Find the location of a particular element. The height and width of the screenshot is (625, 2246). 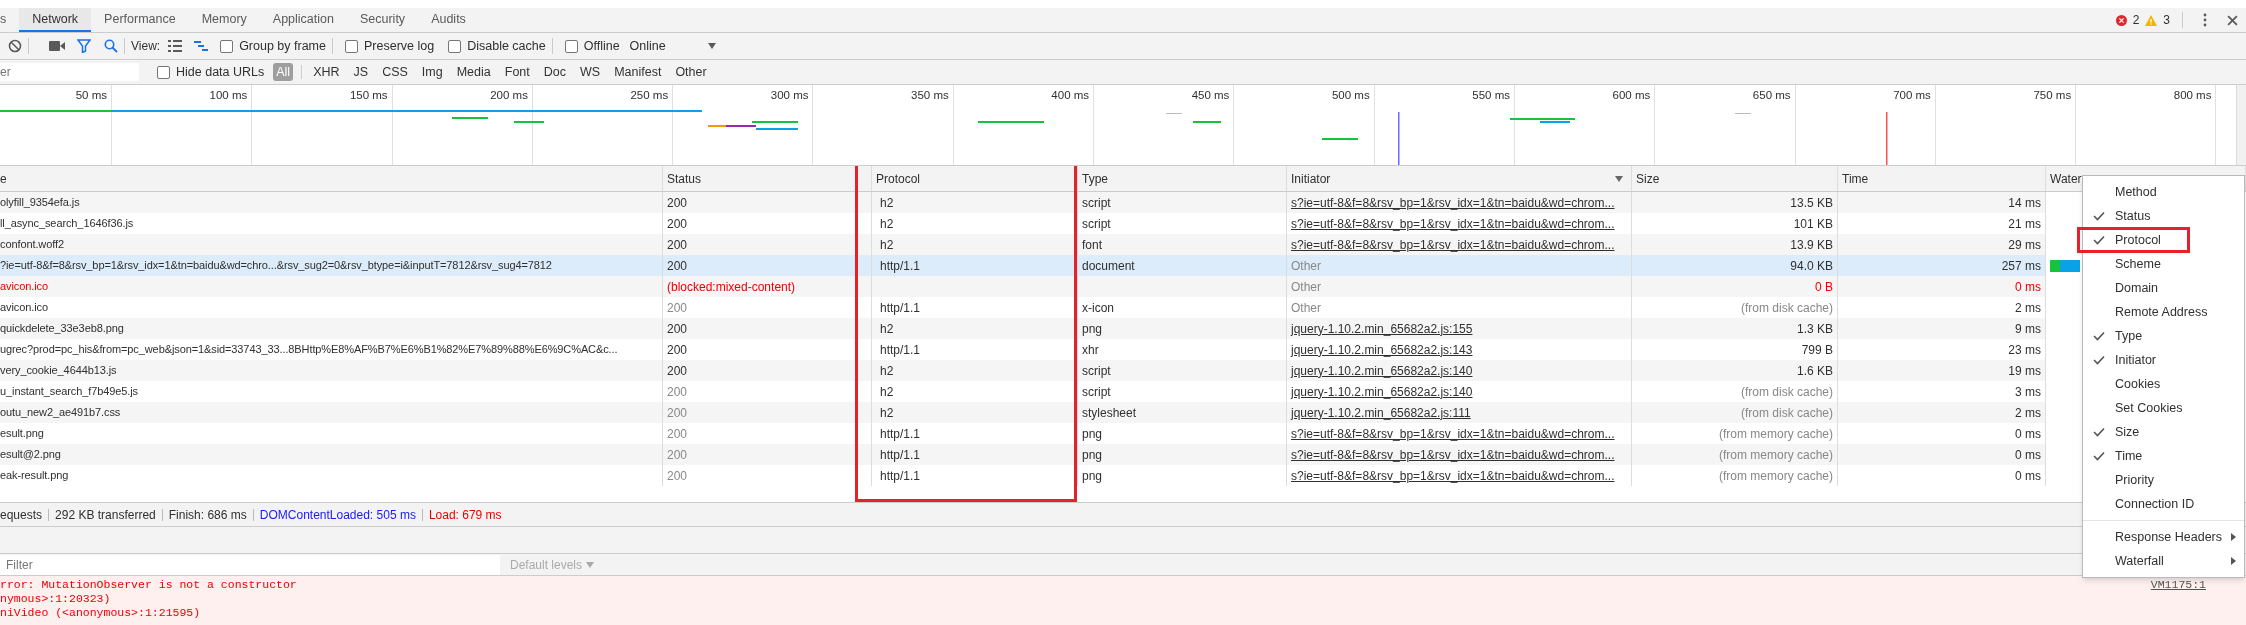

column-header: Water is located at coordinates (2066, 178).